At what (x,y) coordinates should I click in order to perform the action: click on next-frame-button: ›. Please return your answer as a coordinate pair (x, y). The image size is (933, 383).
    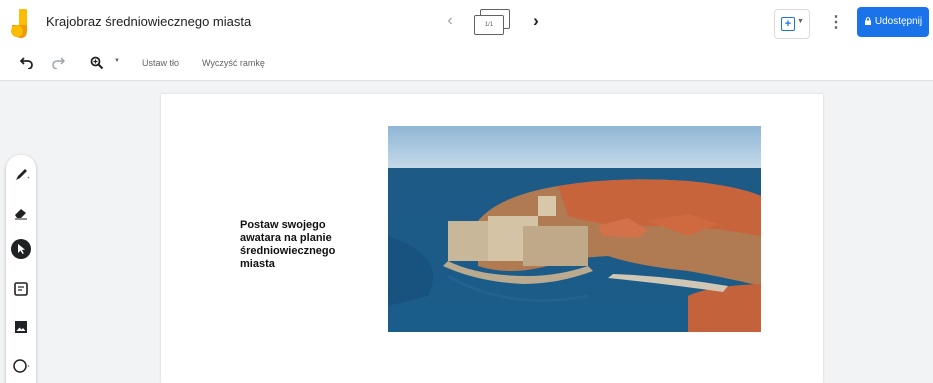
    Looking at the image, I should click on (536, 21).